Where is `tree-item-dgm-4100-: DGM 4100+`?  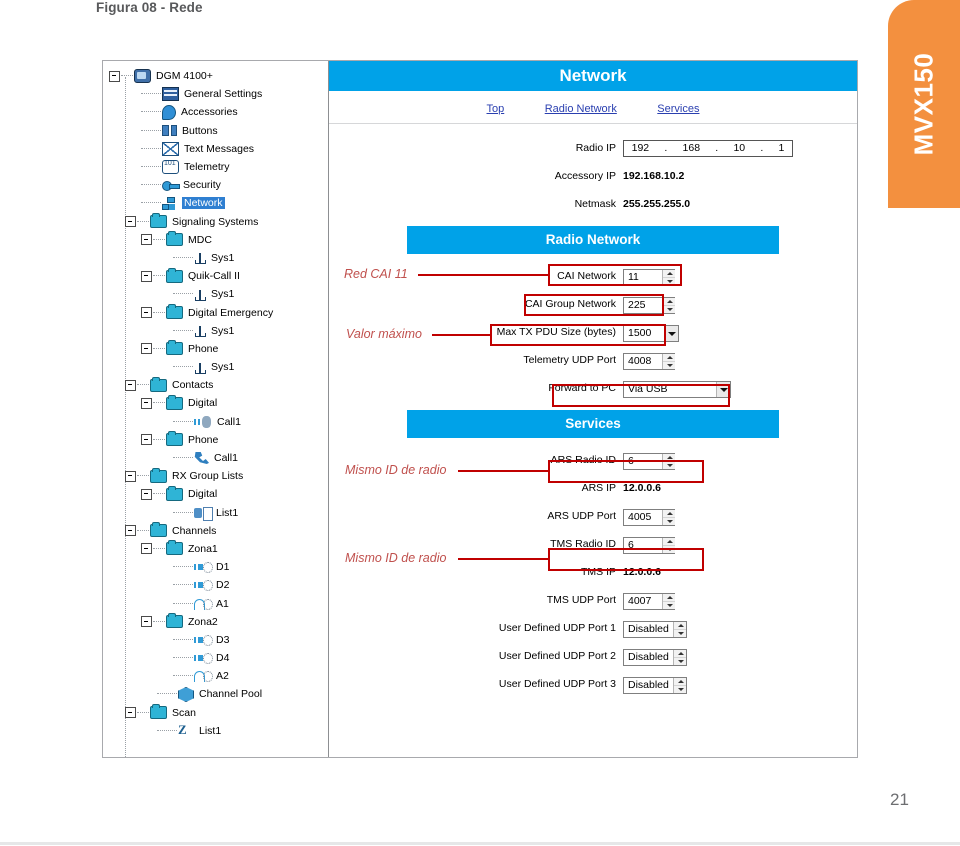
tree-item-dgm-4100-: DGM 4100+ is located at coordinates (215, 76).